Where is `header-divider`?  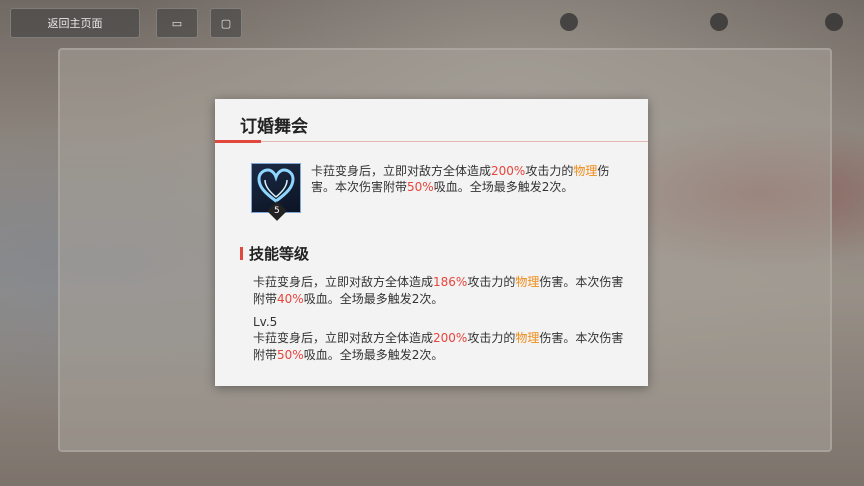 header-divider is located at coordinates (431, 141).